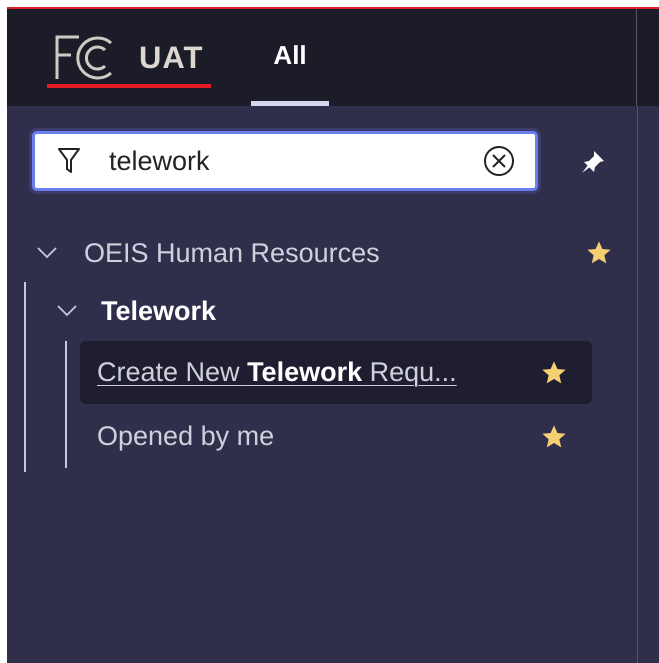 This screenshot has width=659, height=663. Describe the element at coordinates (334, 253) in the screenshot. I see `group-label: OEIS Human Resources` at that location.